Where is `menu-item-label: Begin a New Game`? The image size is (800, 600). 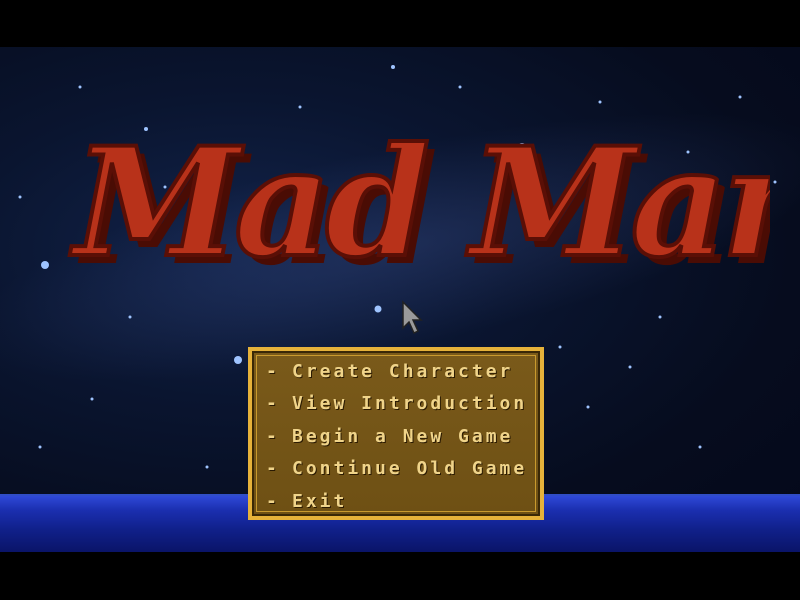 menu-item-label: Begin a New Game is located at coordinates (403, 436).